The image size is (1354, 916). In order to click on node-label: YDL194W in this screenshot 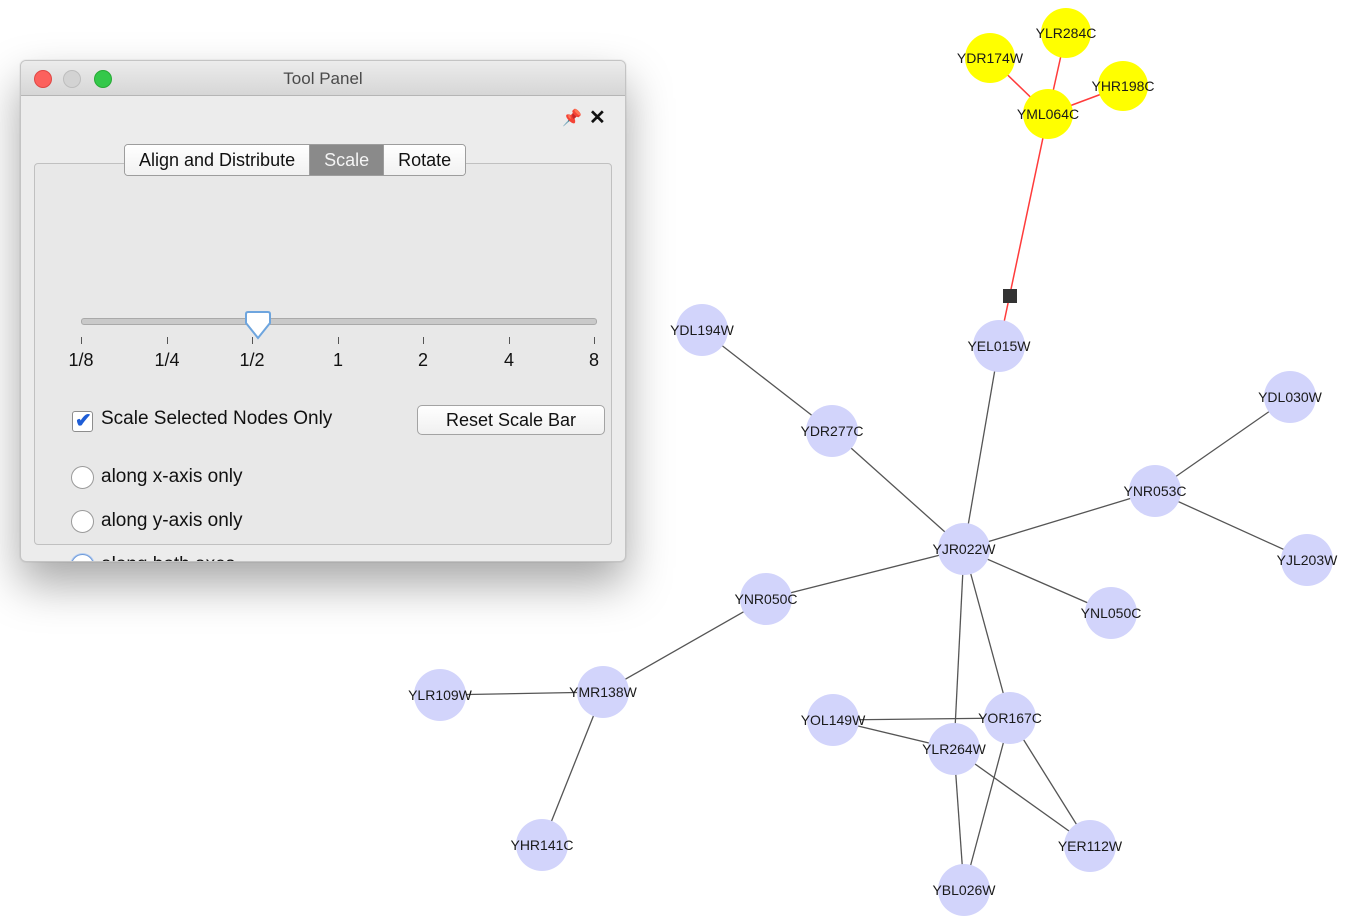, I will do `click(702, 330)`.